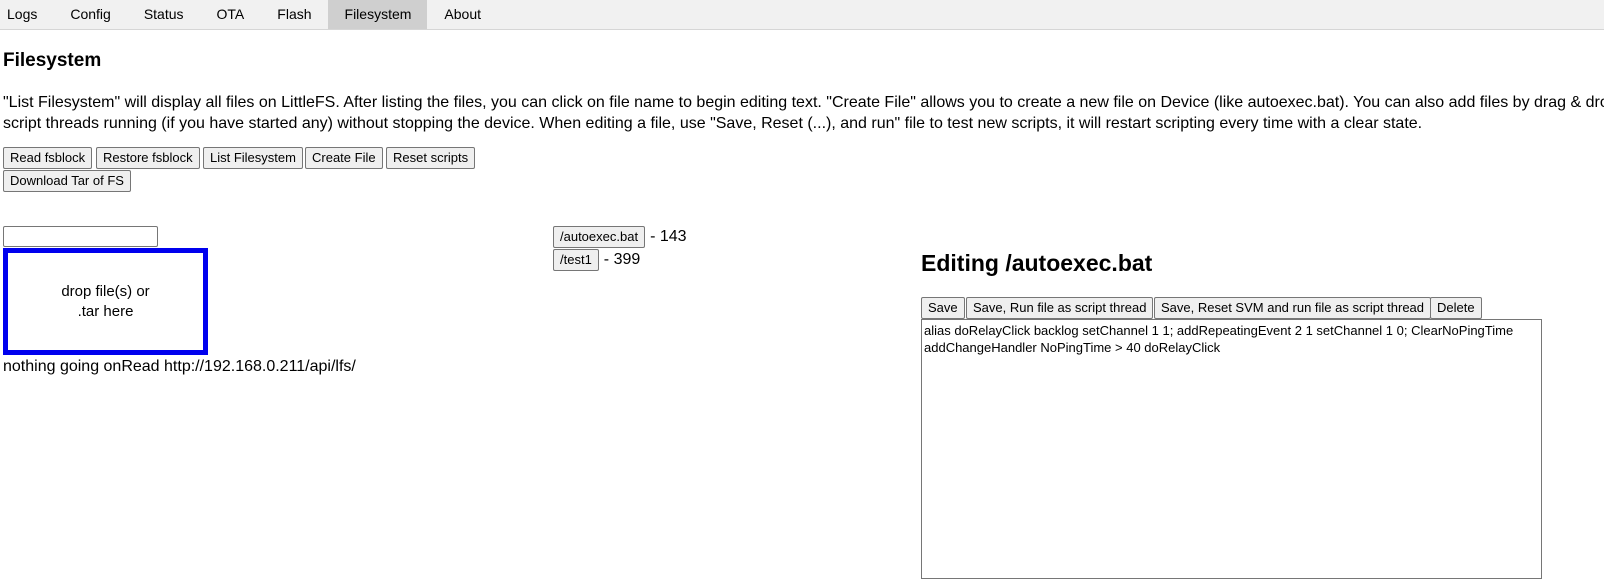 Image resolution: width=1604 pixels, height=579 pixels. I want to click on drop-zone-line-1: drop file(s) or, so click(105, 291).